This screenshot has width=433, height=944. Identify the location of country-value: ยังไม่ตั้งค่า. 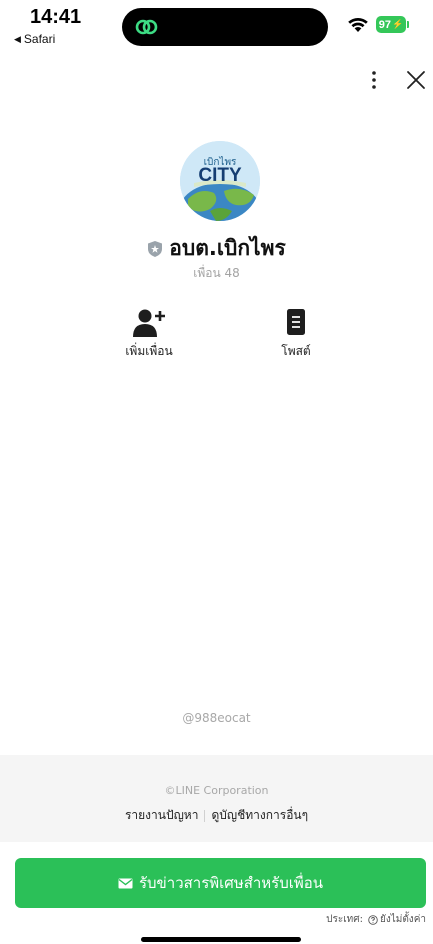
(402, 919).